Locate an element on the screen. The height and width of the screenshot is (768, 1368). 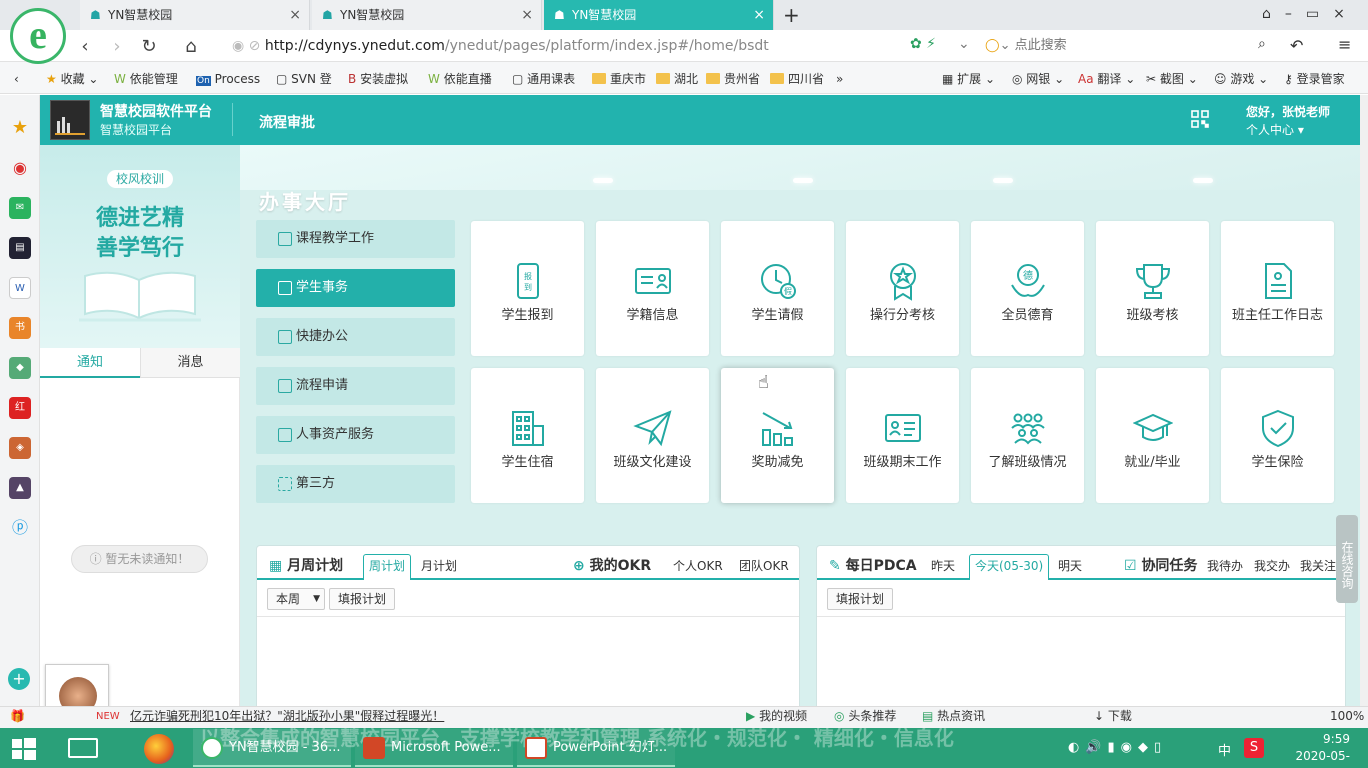
bookmark-item: B 安装虚拟 is located at coordinates (378, 79).